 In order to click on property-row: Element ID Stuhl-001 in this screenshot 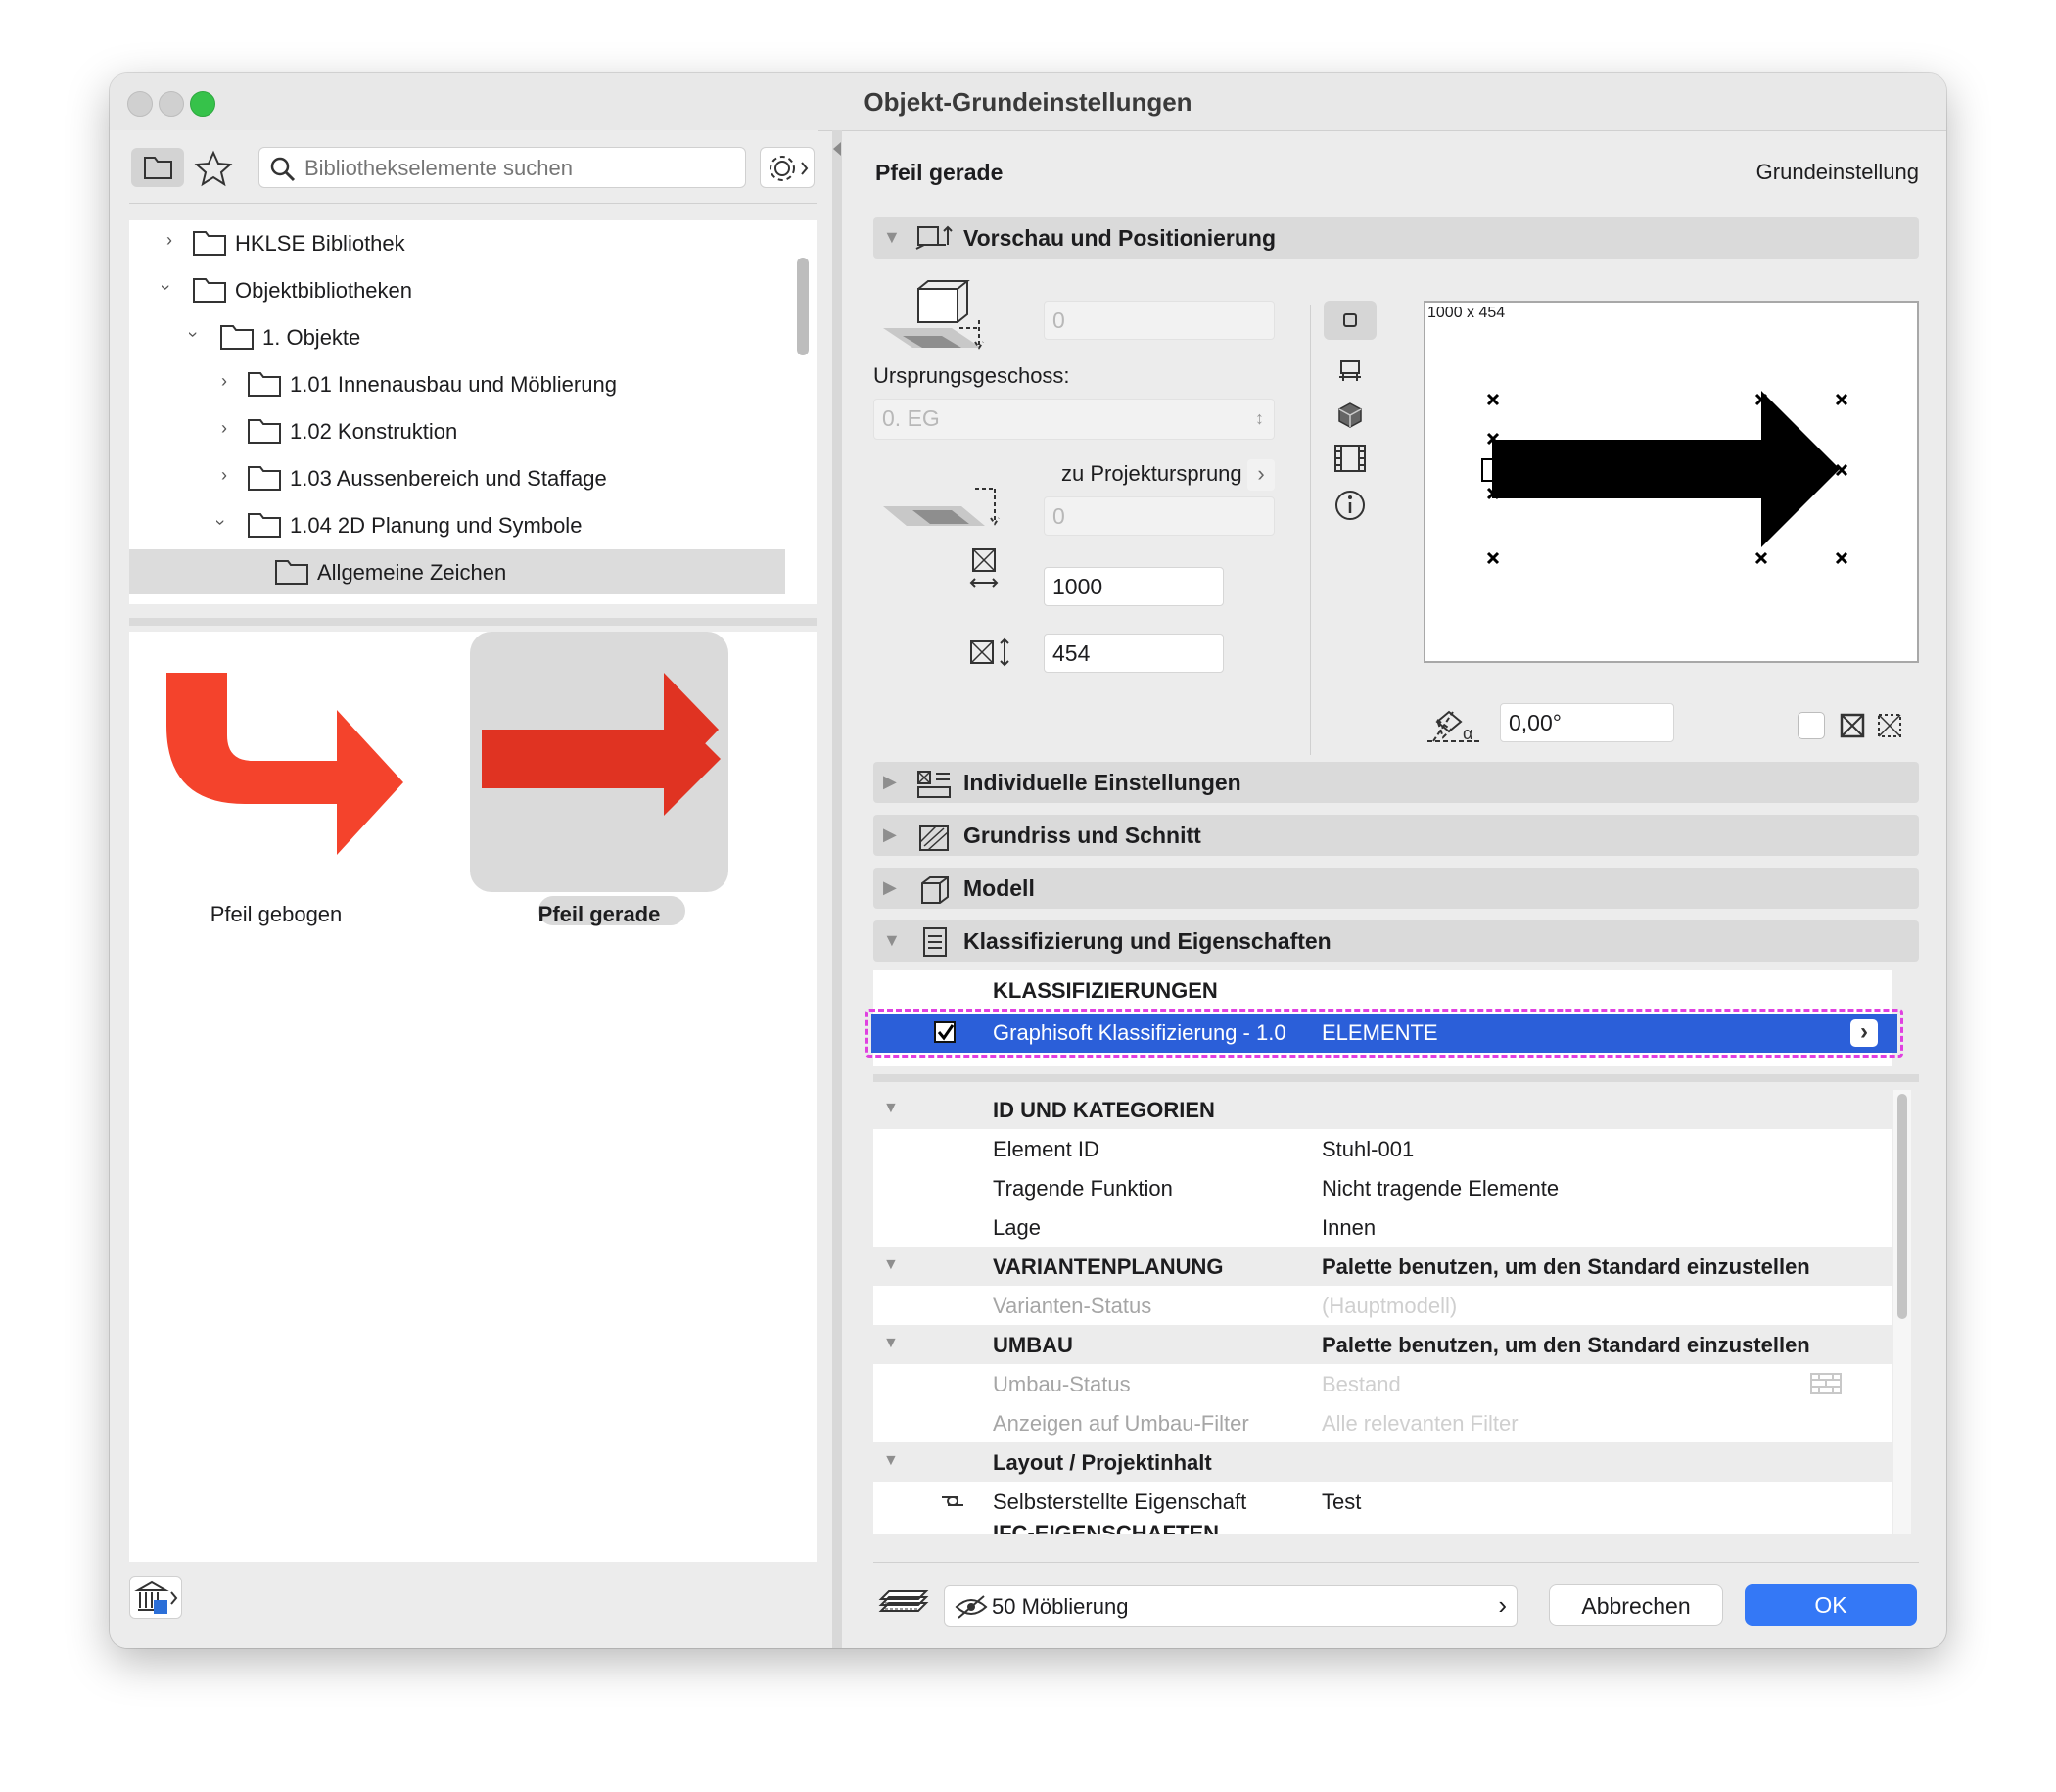, I will do `click(1382, 1149)`.